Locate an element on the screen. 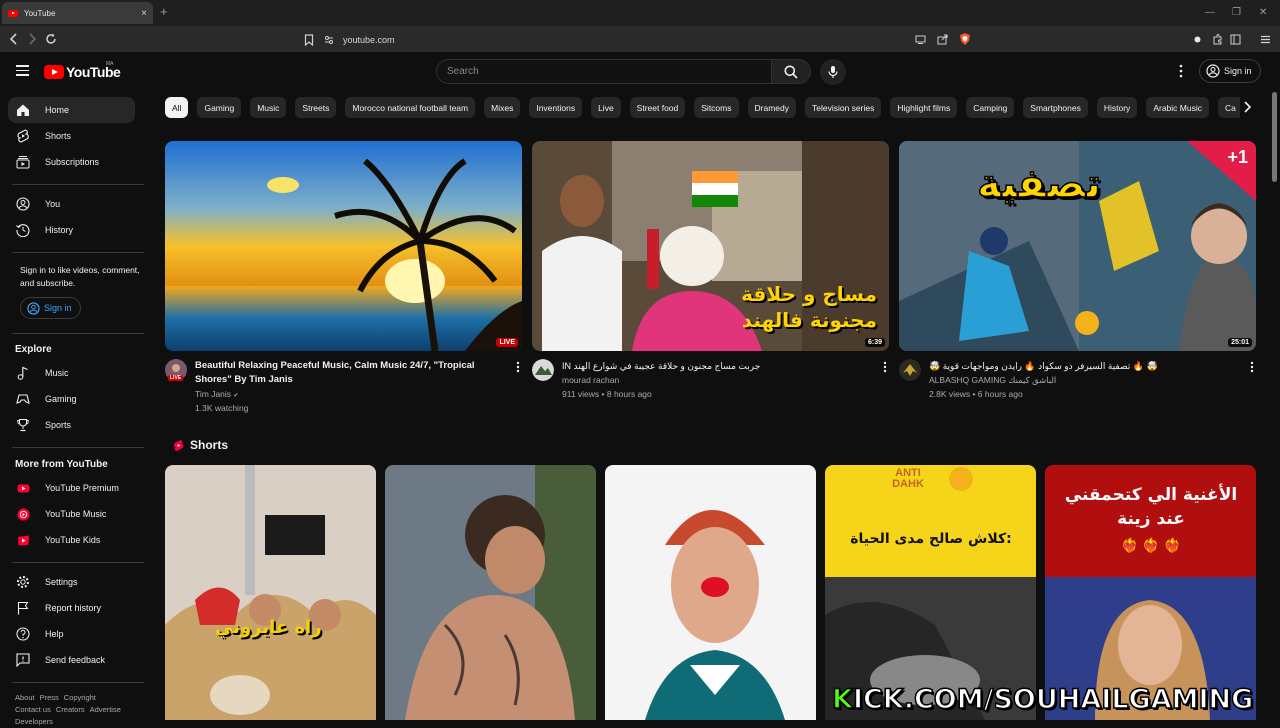  chip-highlight-films: Highlight films is located at coordinates (924, 107).